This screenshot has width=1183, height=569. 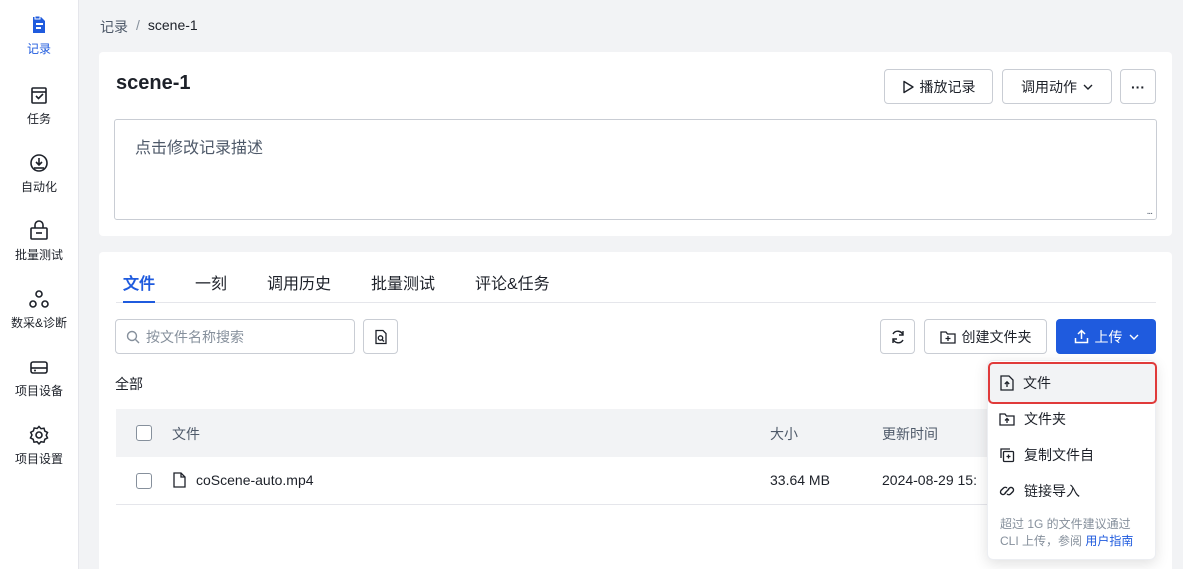 What do you see at coordinates (1007, 383) in the screenshot?
I see `file-upload-icon` at bounding box center [1007, 383].